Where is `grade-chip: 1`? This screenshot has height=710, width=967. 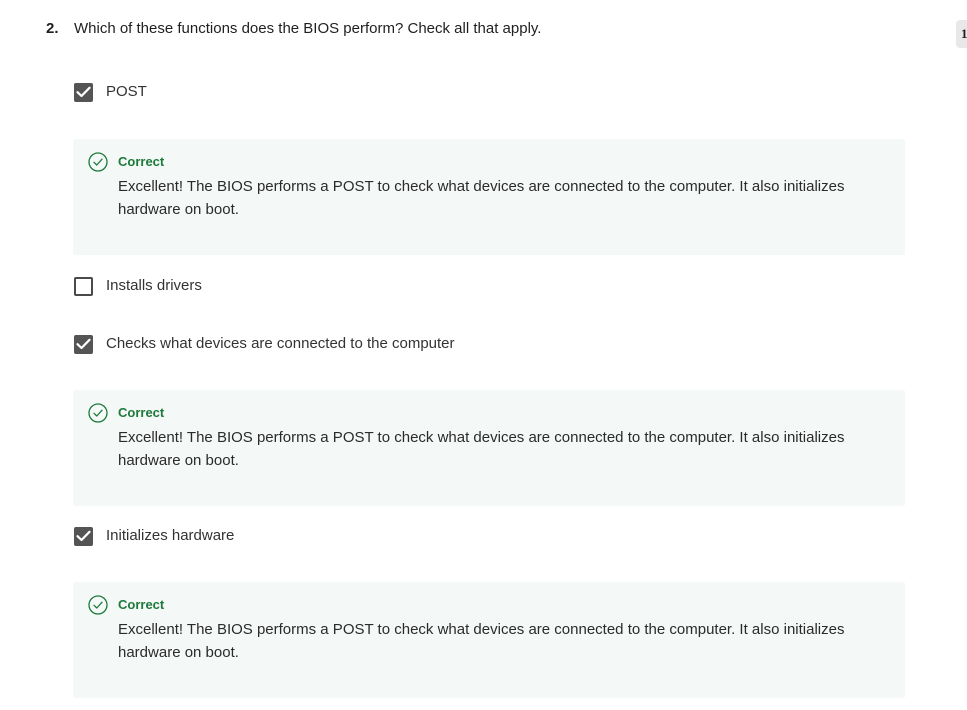
grade-chip: 1 is located at coordinates (961, 34).